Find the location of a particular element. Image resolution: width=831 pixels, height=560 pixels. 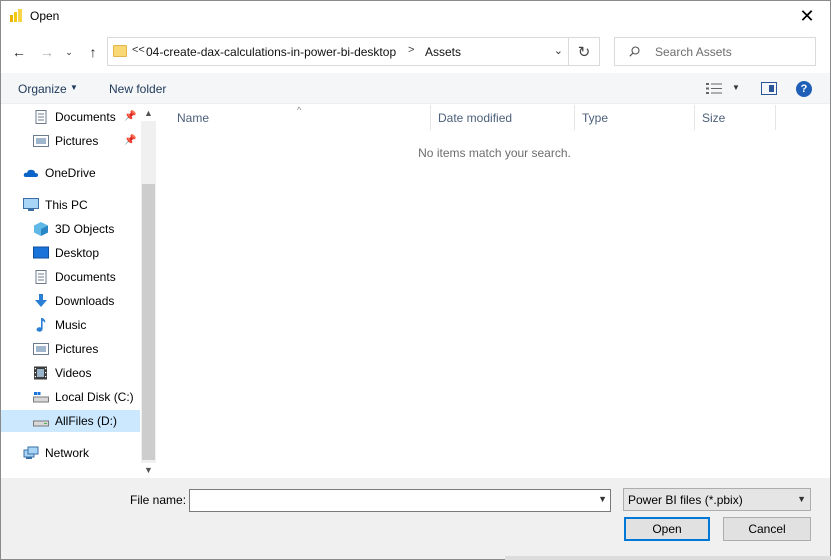

sidebar-item-label: This PC is located at coordinates (66, 205).